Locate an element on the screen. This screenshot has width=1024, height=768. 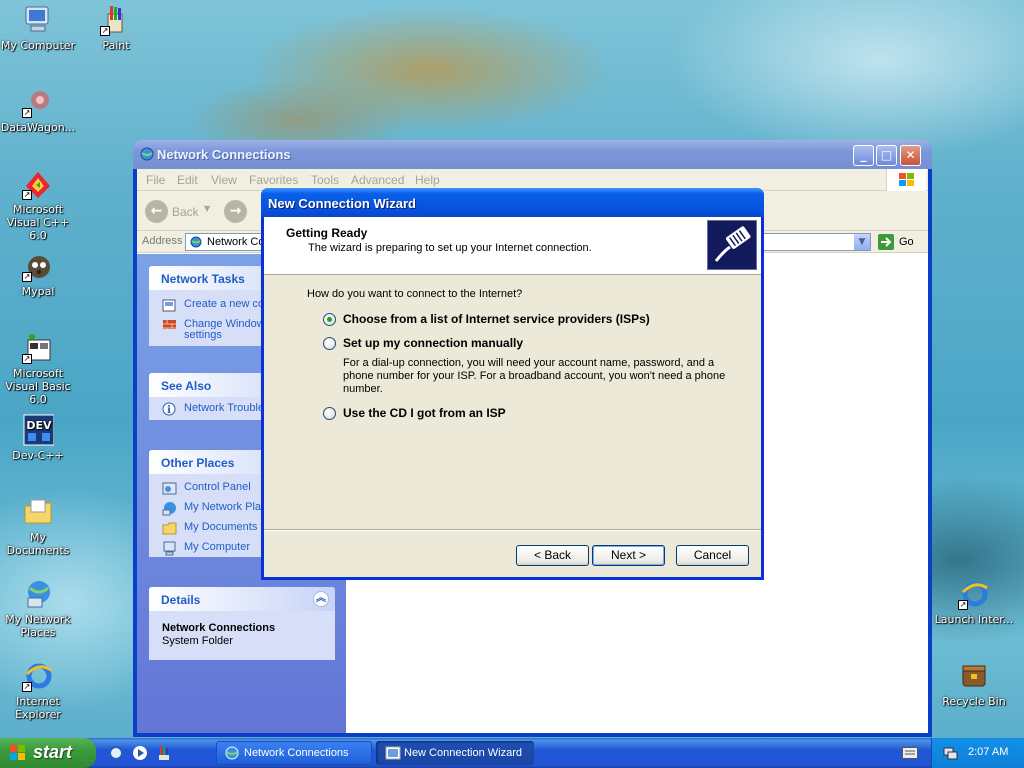
window-title: Network Connections is located at coordinates (224, 154).